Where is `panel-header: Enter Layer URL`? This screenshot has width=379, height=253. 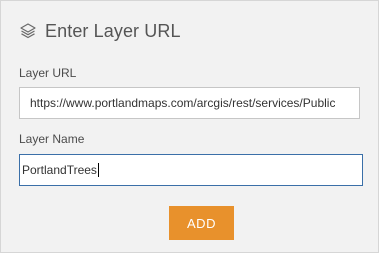 panel-header: Enter Layer URL is located at coordinates (100, 31).